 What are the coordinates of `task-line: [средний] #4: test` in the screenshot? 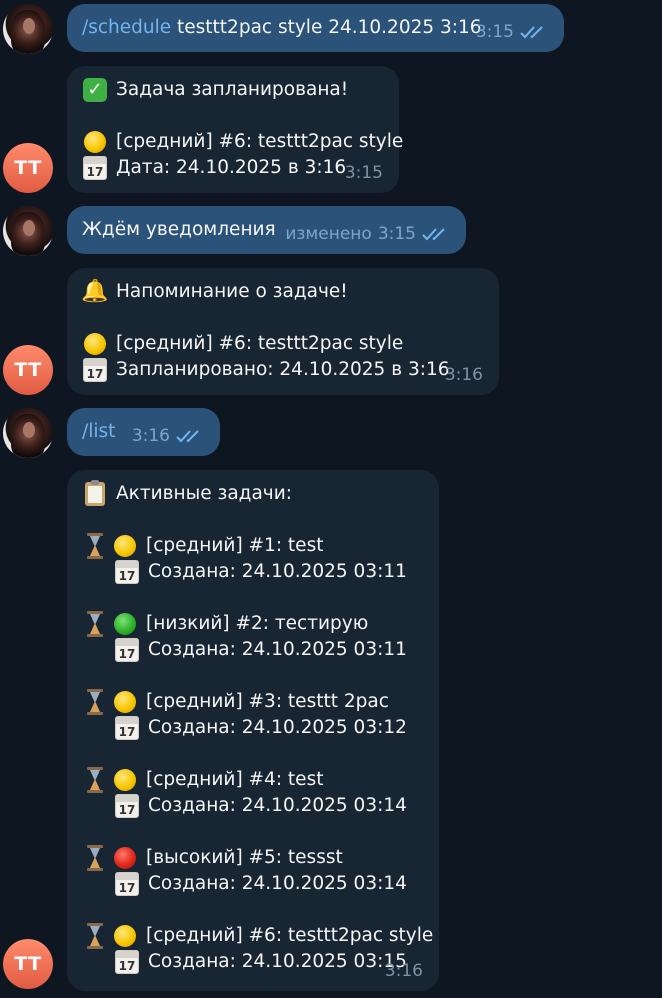 It's located at (235, 779).